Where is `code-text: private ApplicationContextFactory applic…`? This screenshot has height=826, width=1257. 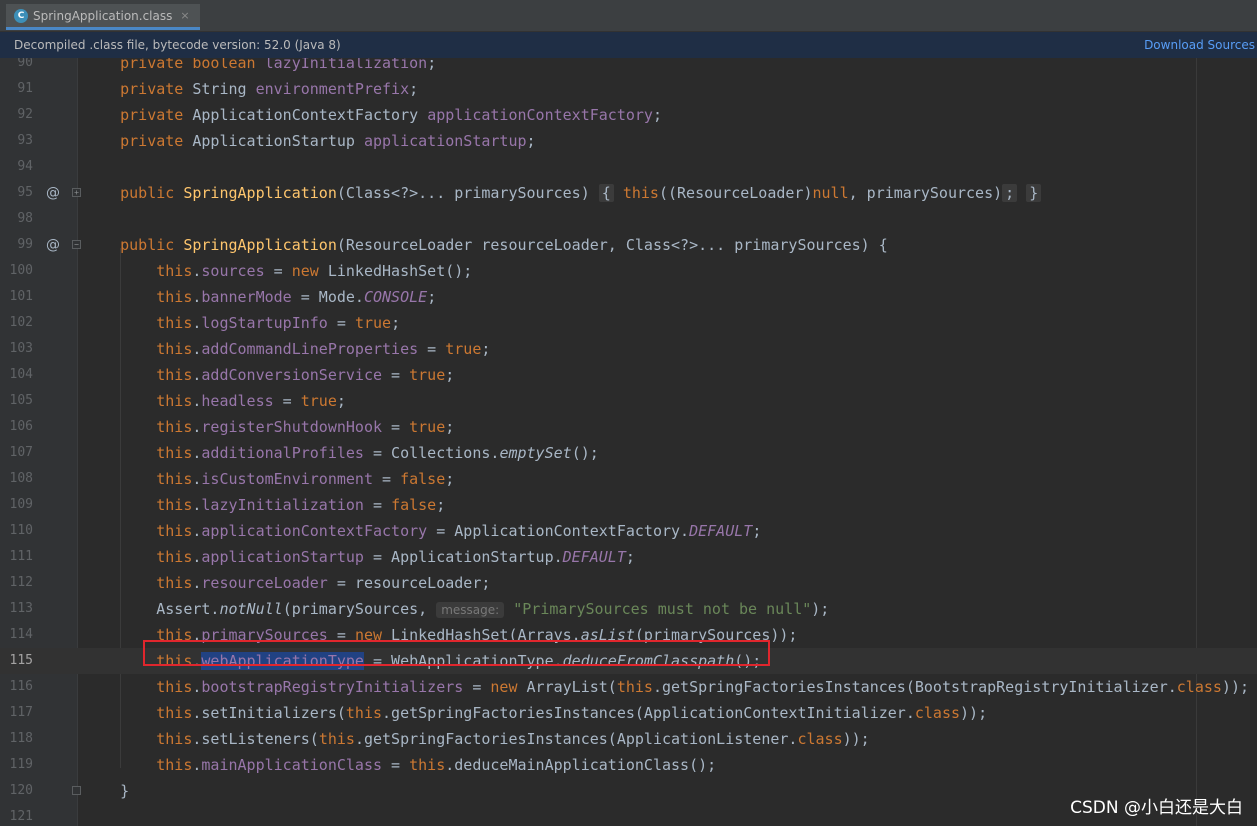 code-text: private ApplicationContextFactory applic… is located at coordinates (391, 115).